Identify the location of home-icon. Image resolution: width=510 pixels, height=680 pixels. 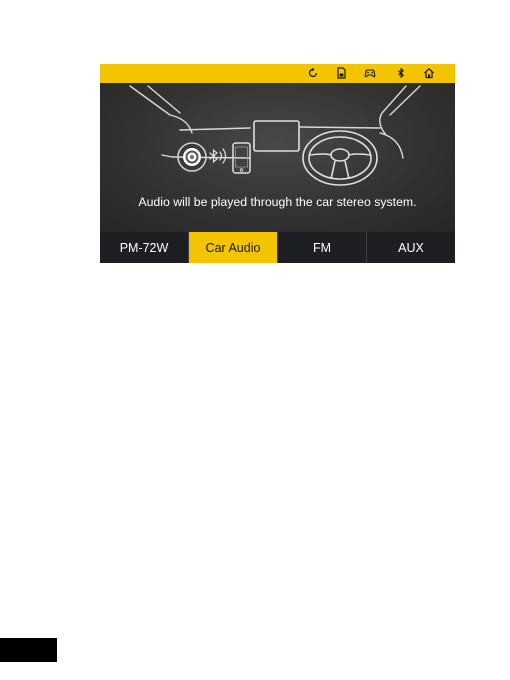
(429, 73).